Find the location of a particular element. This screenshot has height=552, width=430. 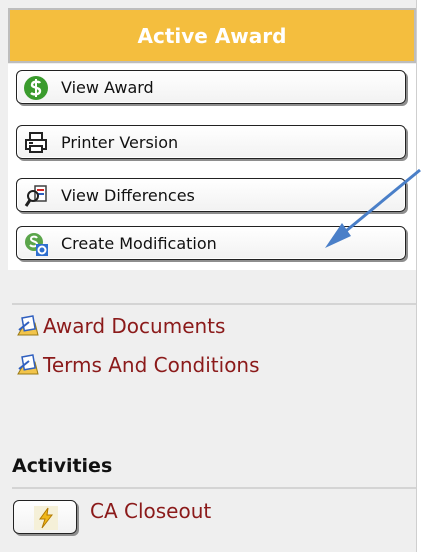

ca-closeout-button is located at coordinates (45, 517).